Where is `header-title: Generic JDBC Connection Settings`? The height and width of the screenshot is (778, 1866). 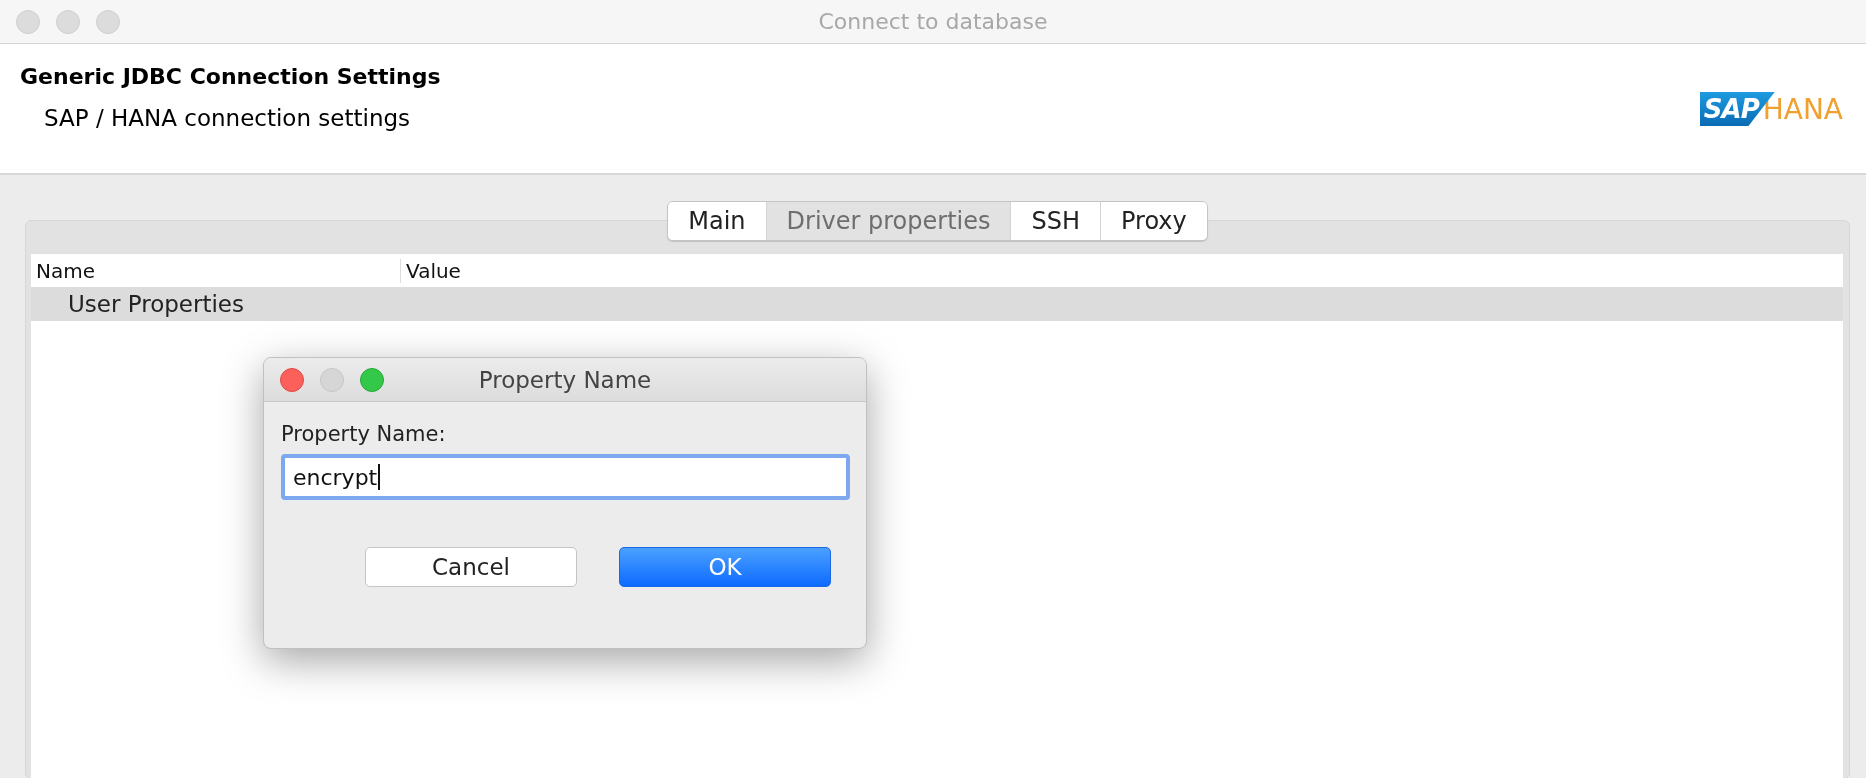
header-title: Generic JDBC Connection Settings is located at coordinates (230, 76).